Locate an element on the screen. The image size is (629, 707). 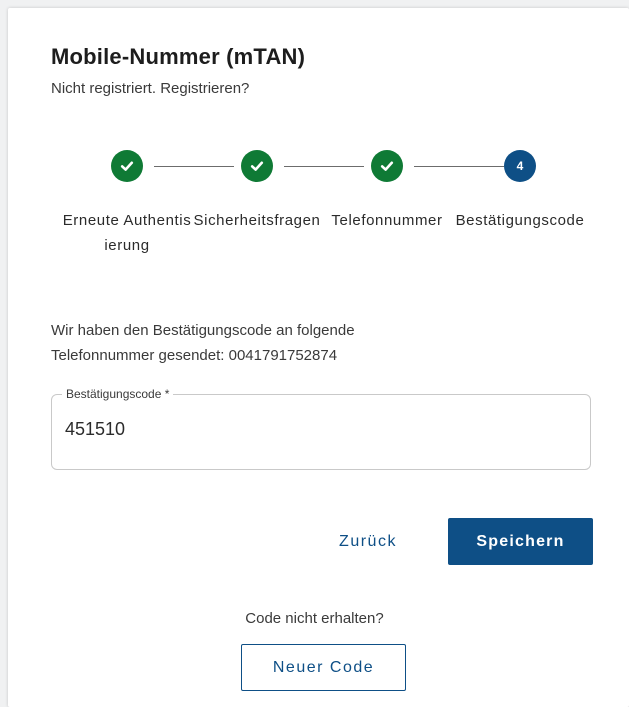
page-title: Mobile-Nummer (mTAN) is located at coordinates (178, 56).